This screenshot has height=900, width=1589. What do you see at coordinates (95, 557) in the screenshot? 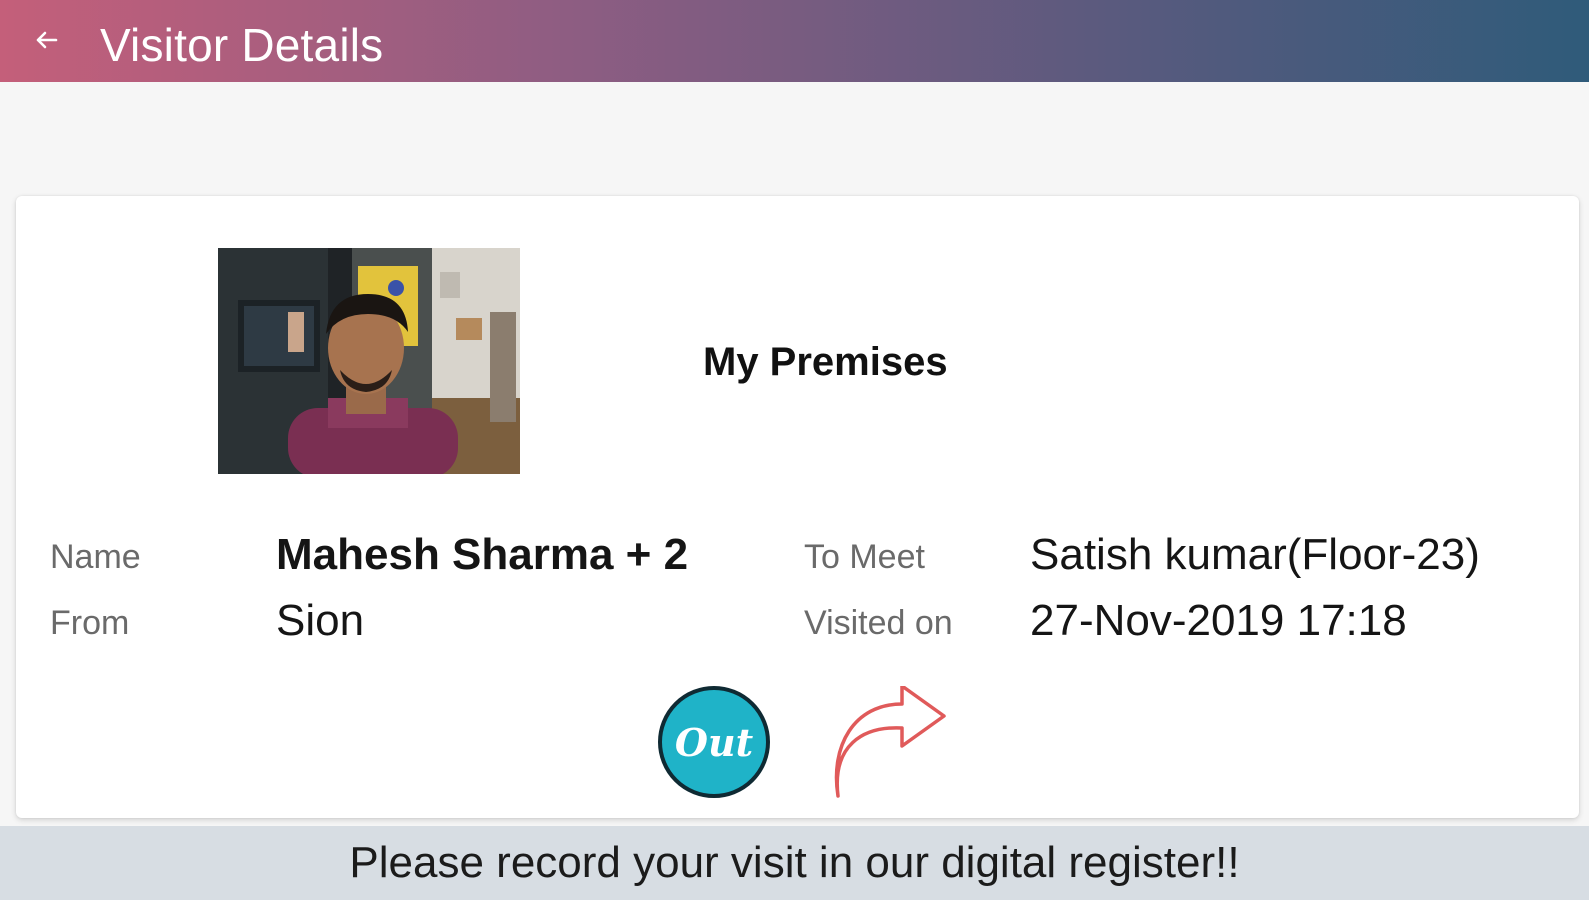
I see `name-label: Name` at bounding box center [95, 557].